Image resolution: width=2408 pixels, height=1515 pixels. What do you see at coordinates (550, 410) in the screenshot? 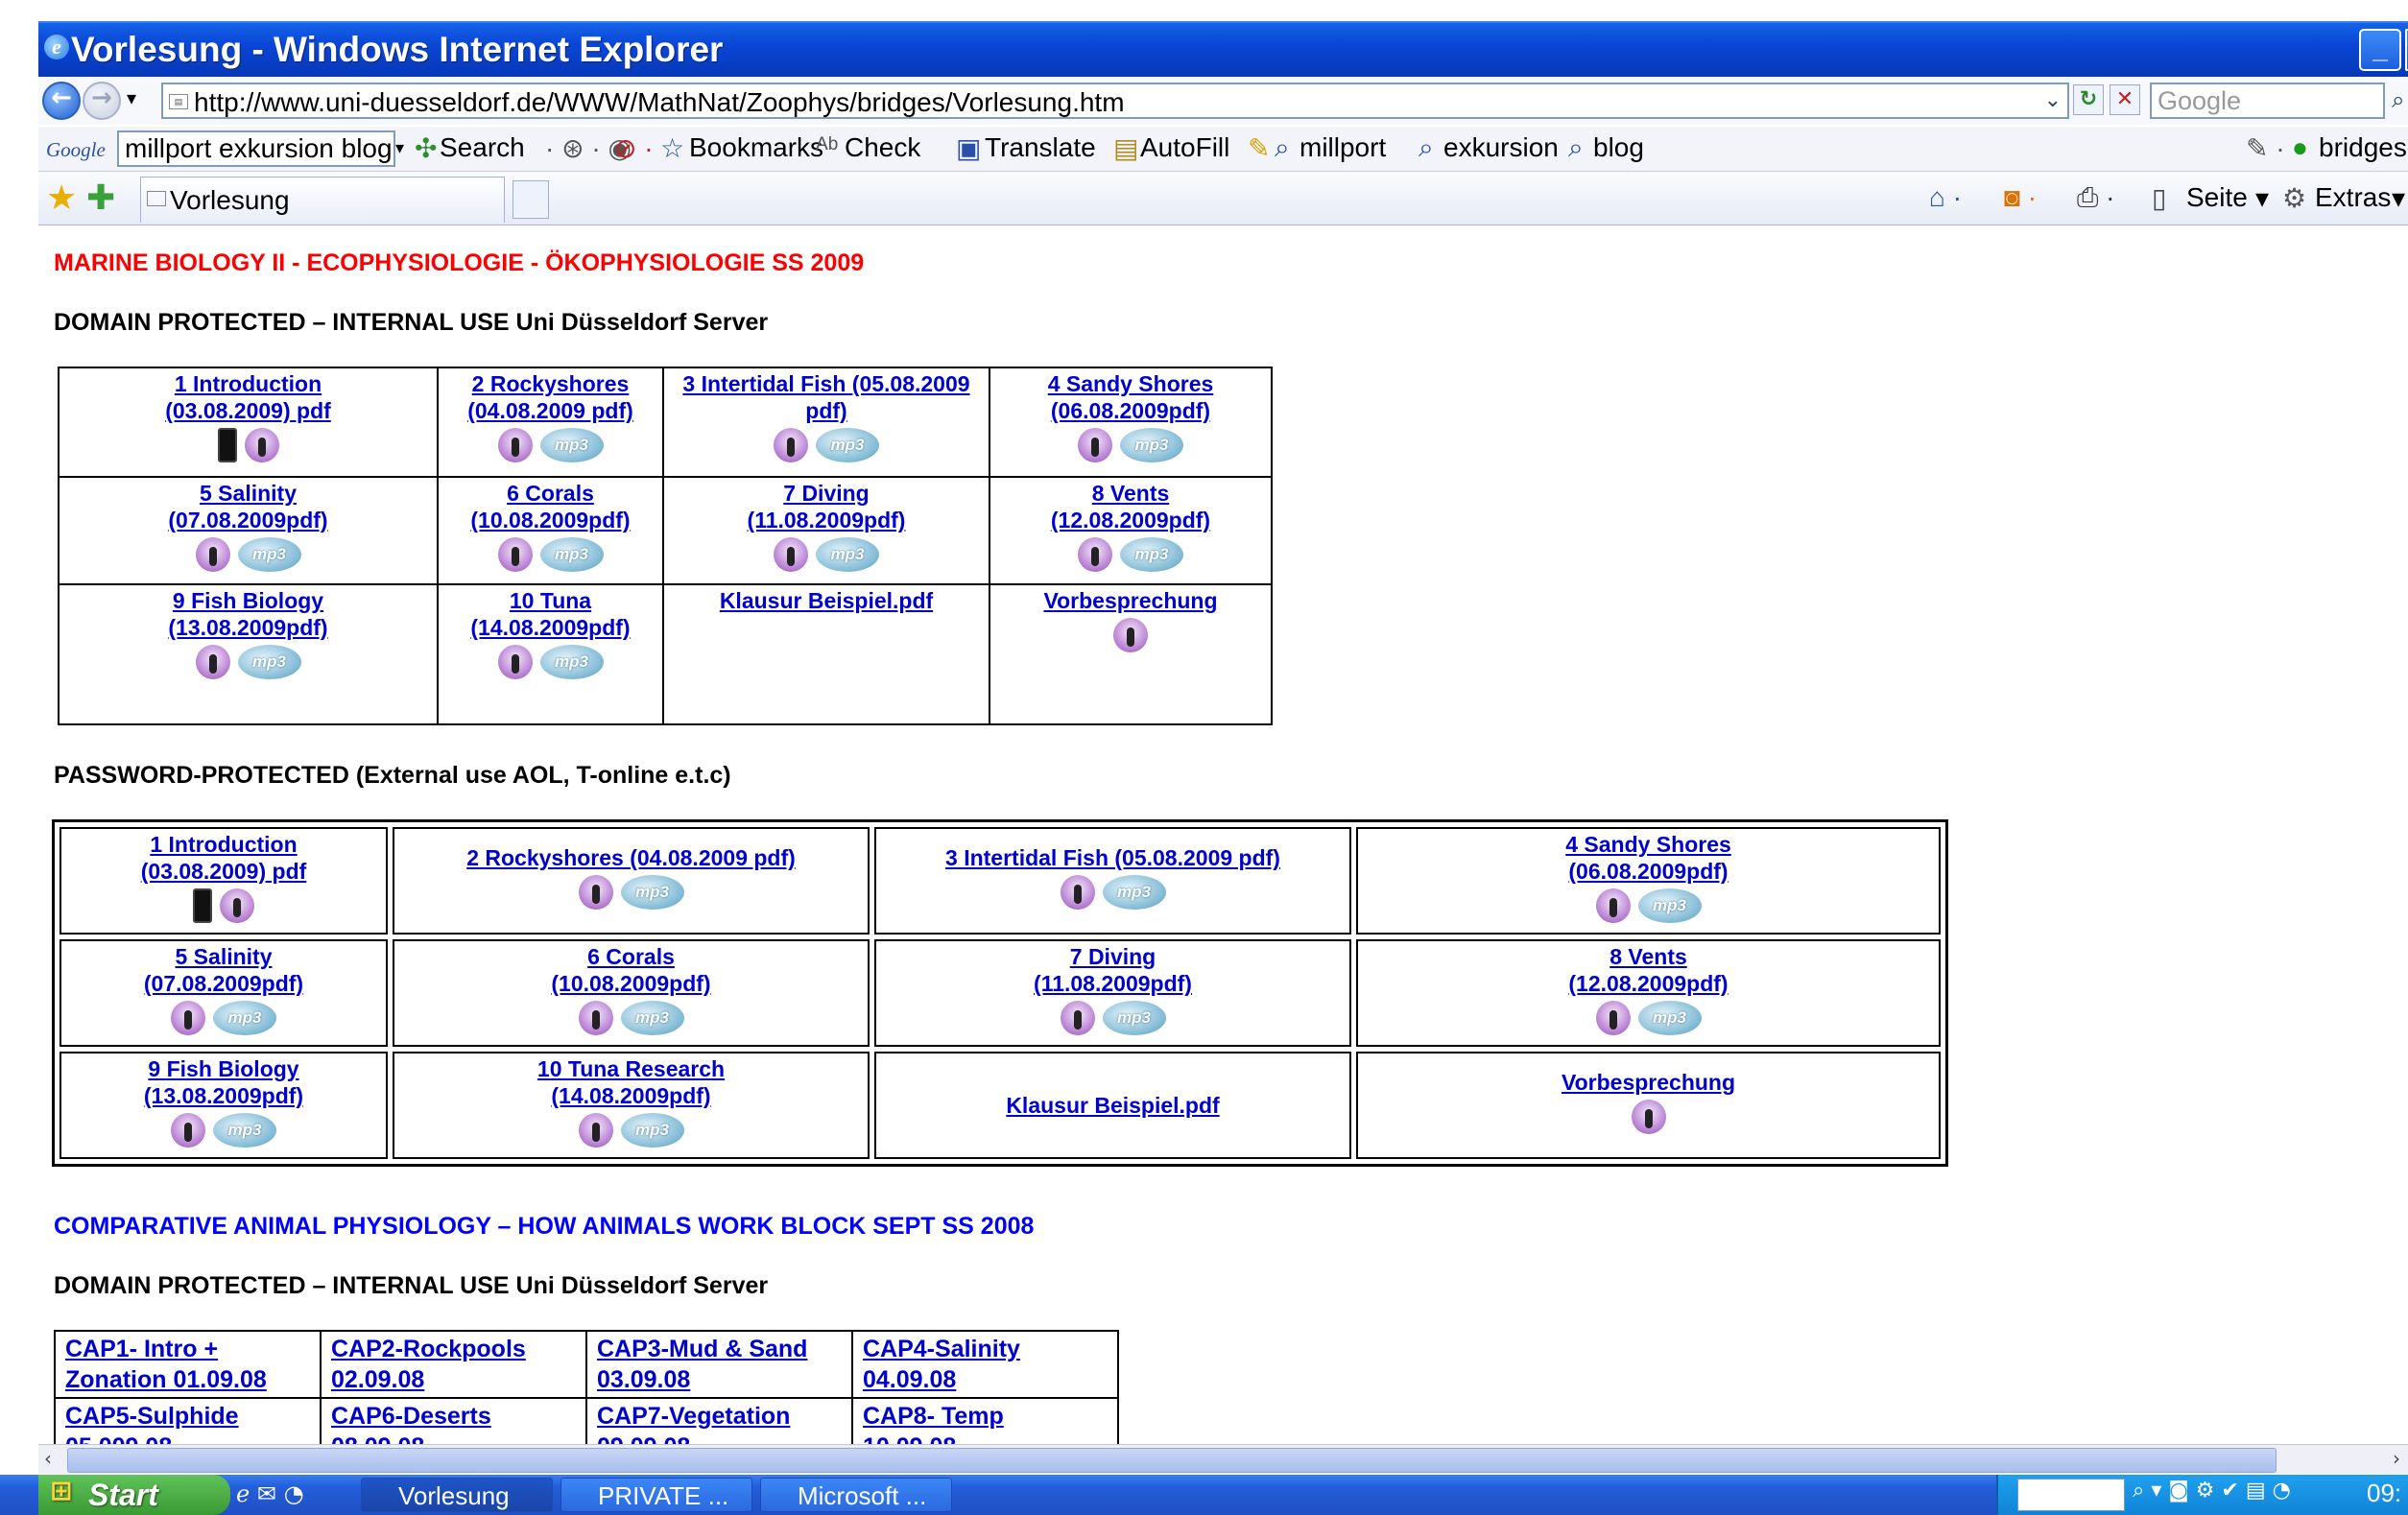
I see `lecture-link-rockyshores-date: (04.08.2009 pdf)` at bounding box center [550, 410].